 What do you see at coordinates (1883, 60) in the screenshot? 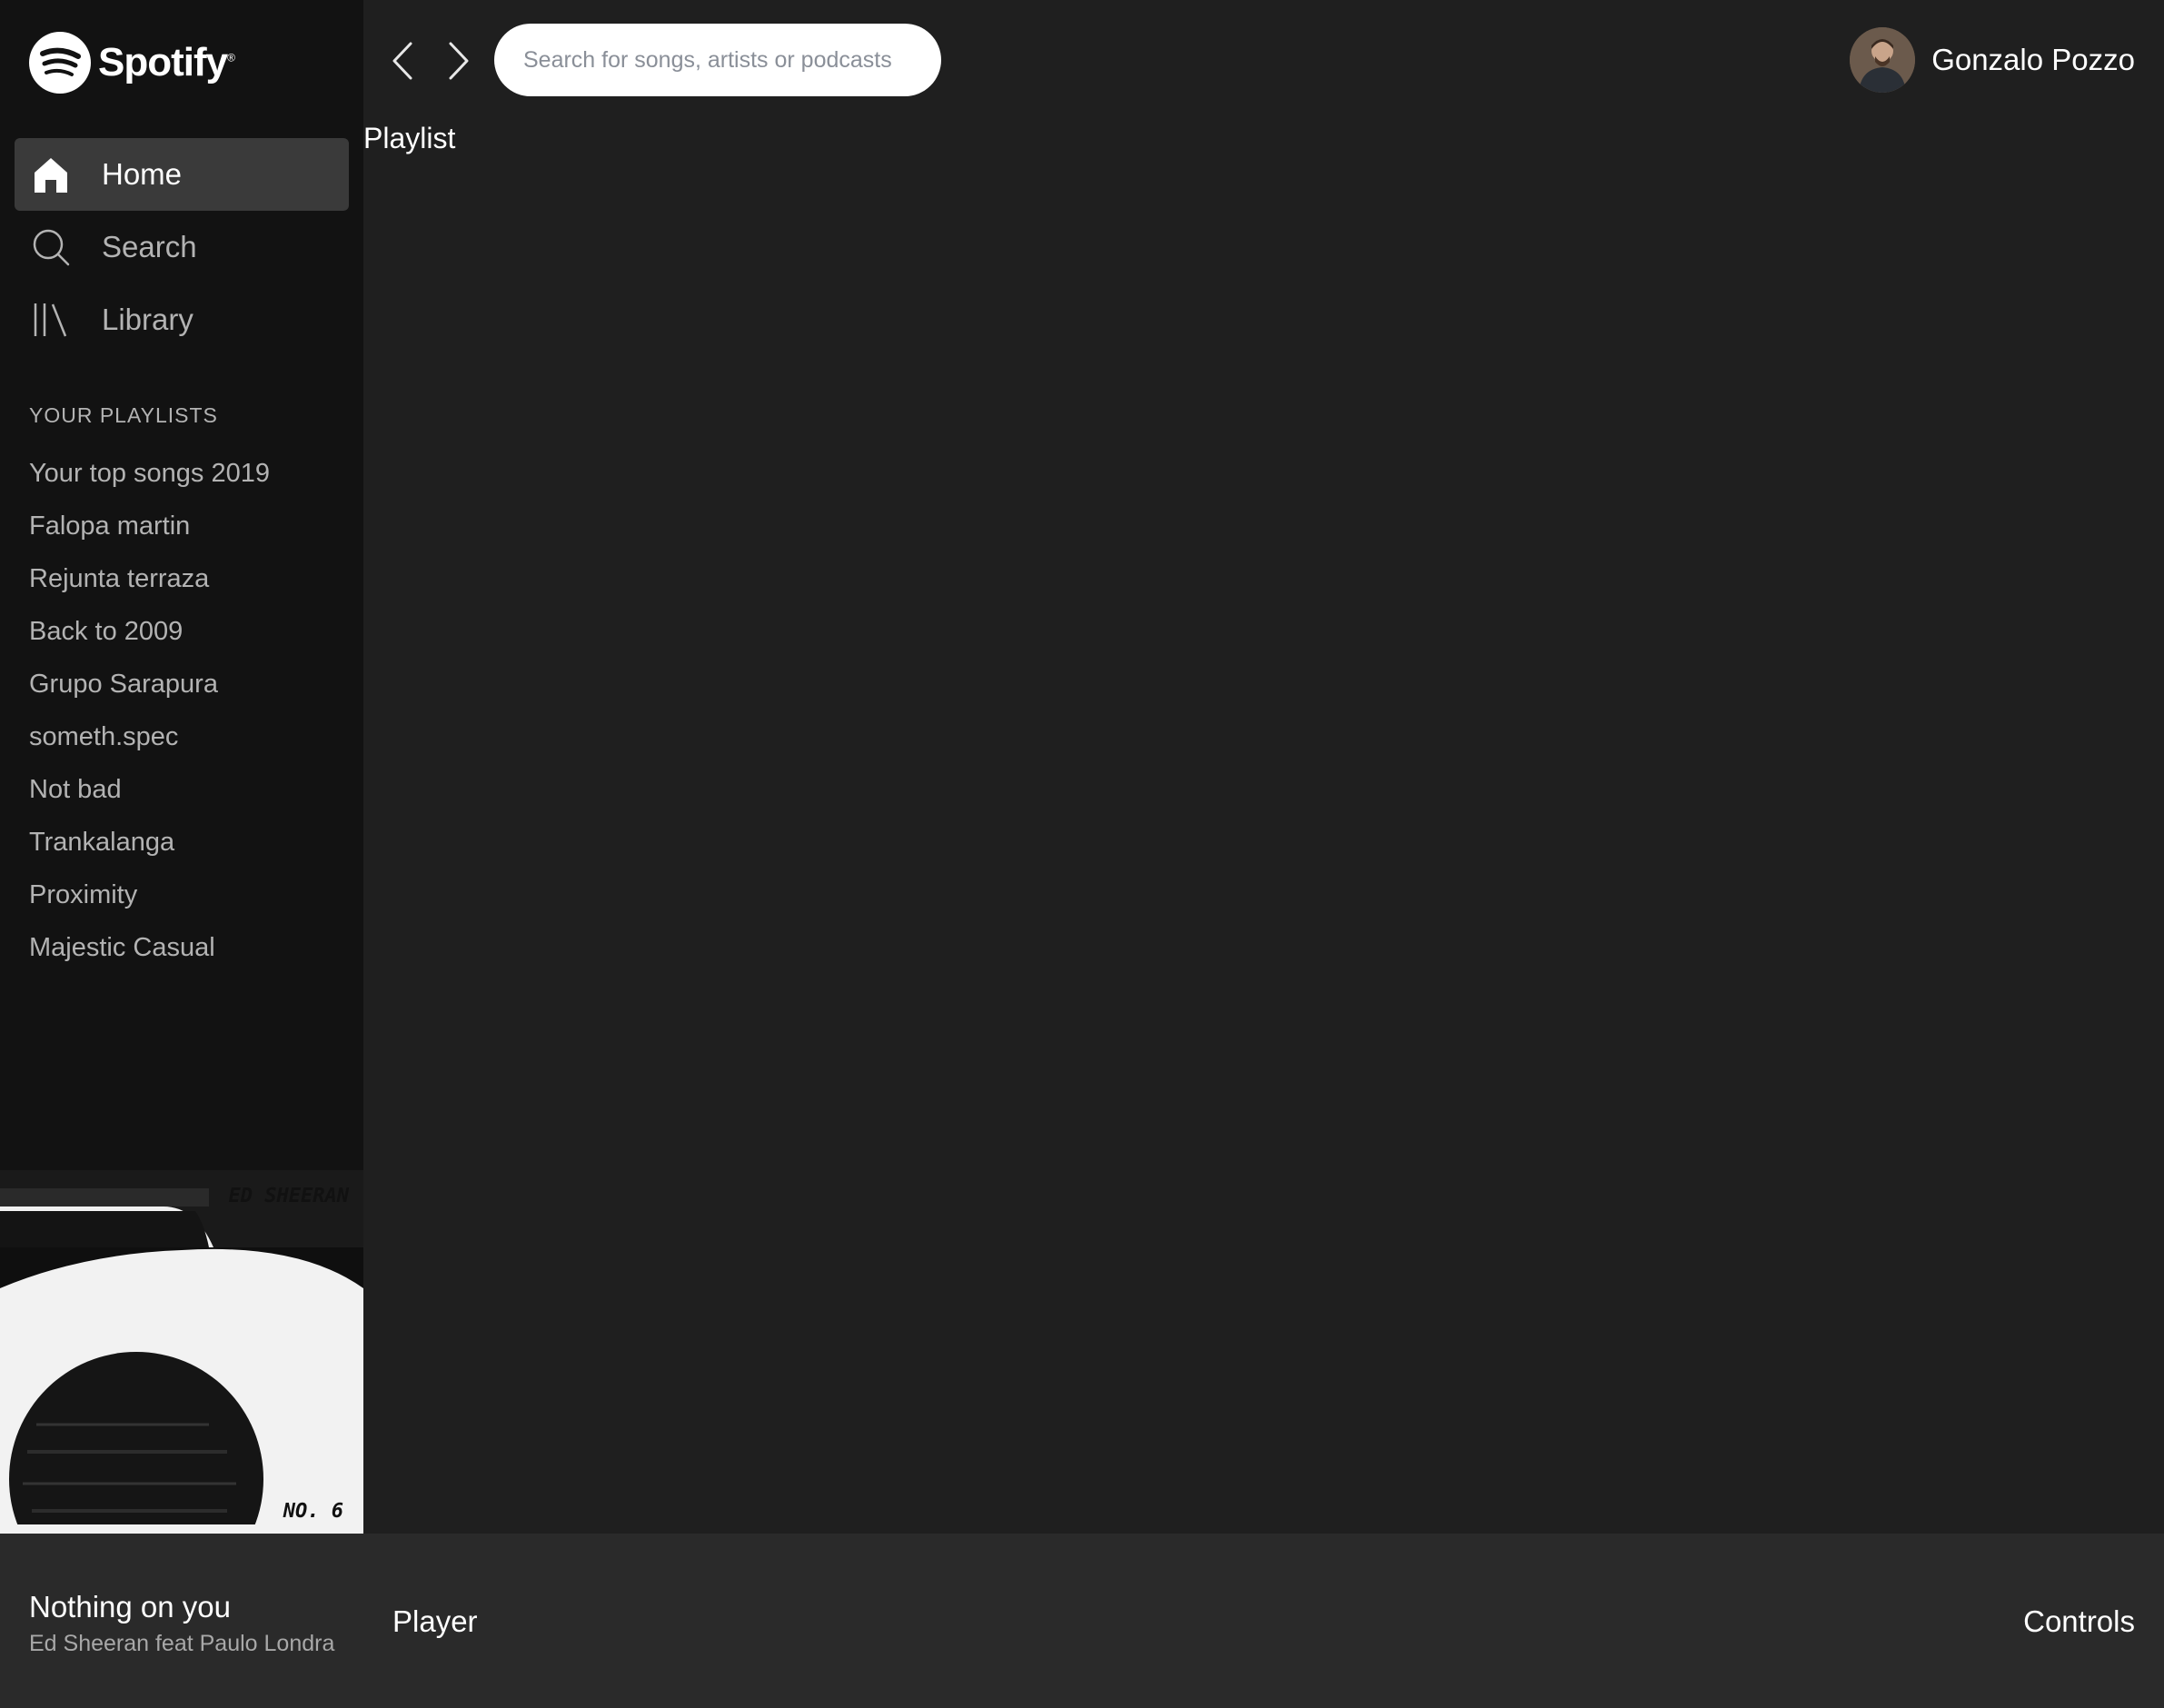
I see `avatar` at bounding box center [1883, 60].